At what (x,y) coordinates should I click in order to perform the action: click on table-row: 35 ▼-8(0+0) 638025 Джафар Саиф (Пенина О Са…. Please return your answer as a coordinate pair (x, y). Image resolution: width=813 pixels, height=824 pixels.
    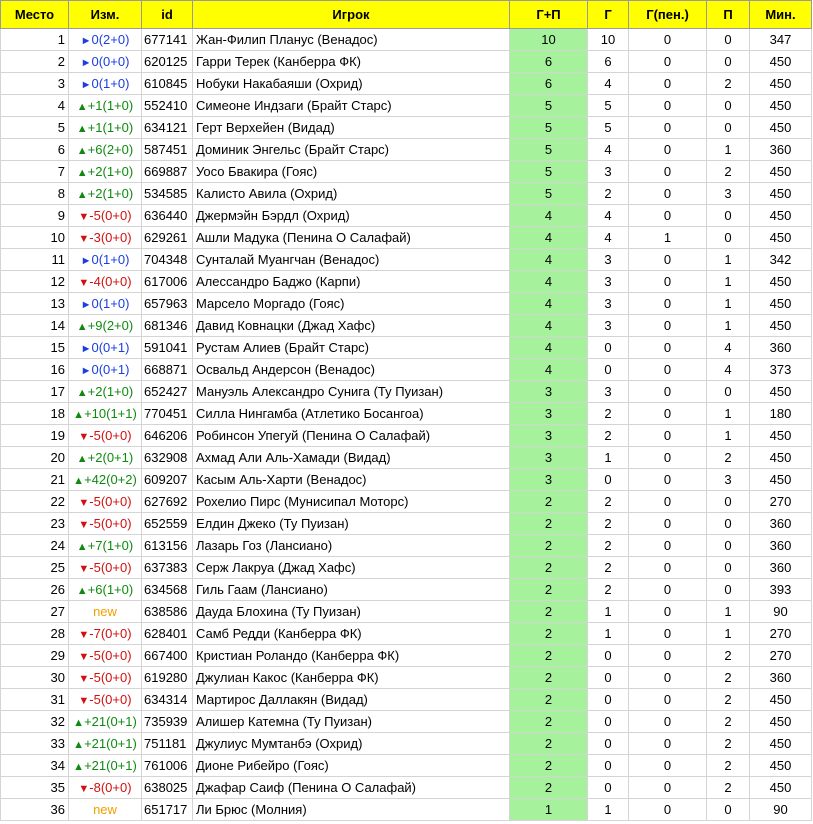
    Looking at the image, I should click on (406, 787).